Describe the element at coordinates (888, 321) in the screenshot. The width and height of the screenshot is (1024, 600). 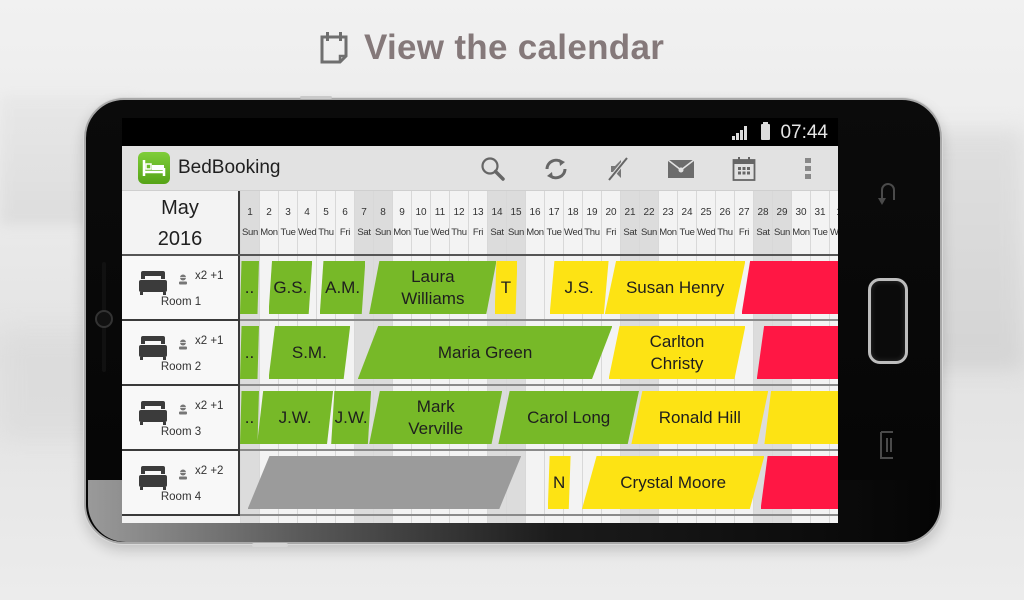
I see `home-button` at that location.